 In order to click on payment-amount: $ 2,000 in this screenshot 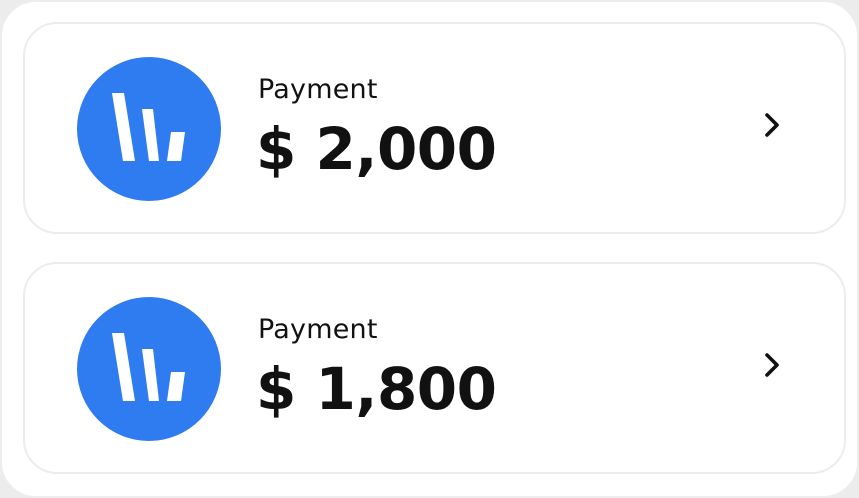, I will do `click(376, 149)`.